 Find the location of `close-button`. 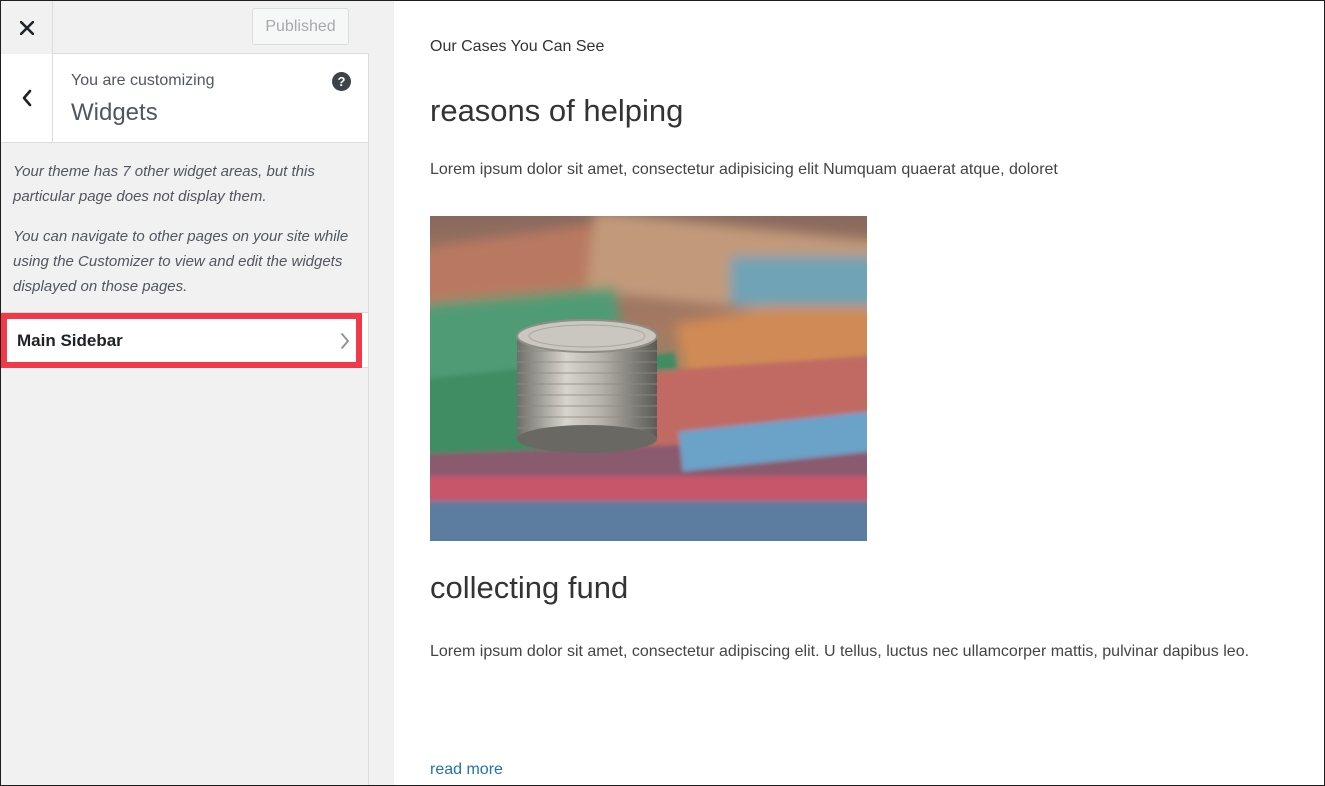

close-button is located at coordinates (27, 27).